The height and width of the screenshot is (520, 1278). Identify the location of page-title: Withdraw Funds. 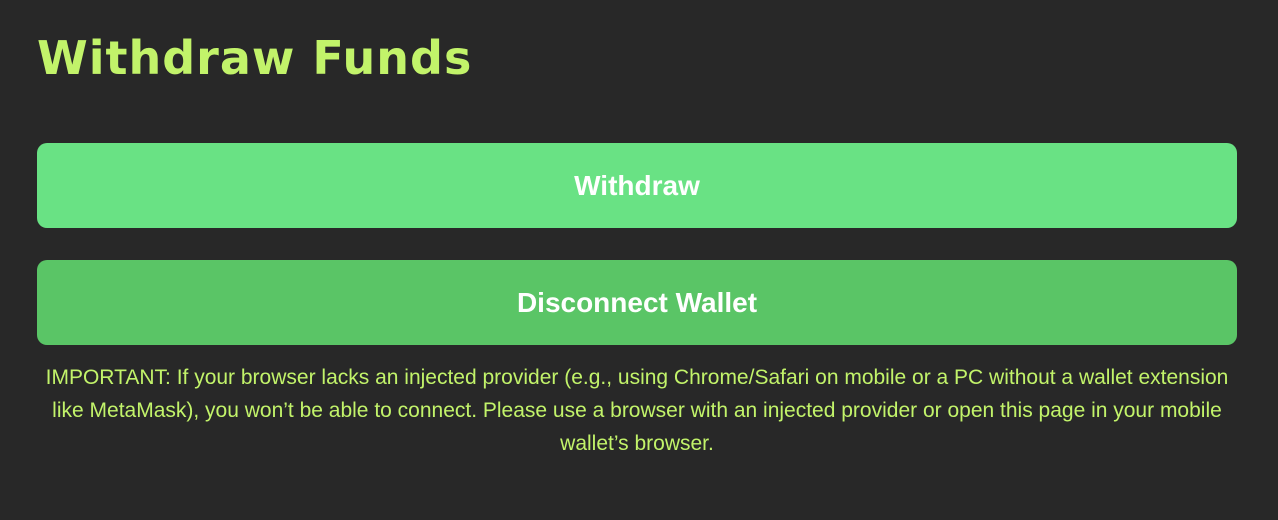
(255, 58).